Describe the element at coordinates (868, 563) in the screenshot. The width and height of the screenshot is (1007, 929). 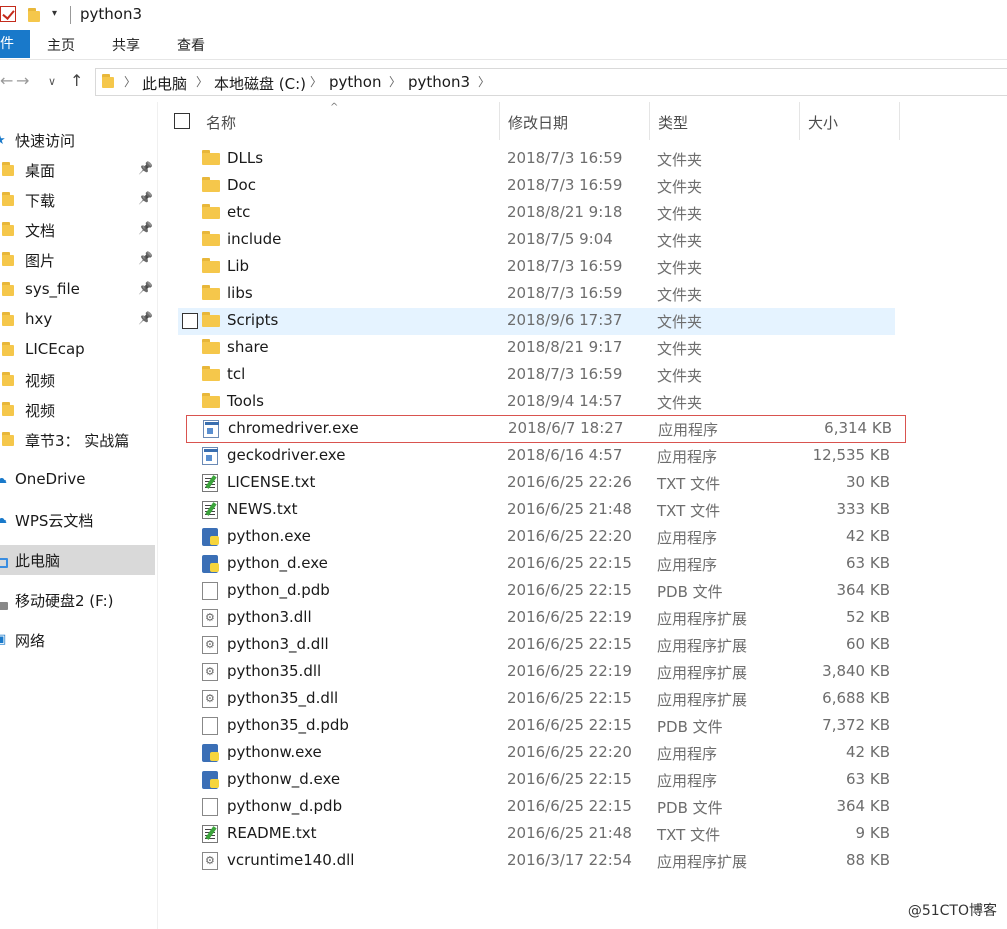
I see `file-size: 63 KB` at that location.